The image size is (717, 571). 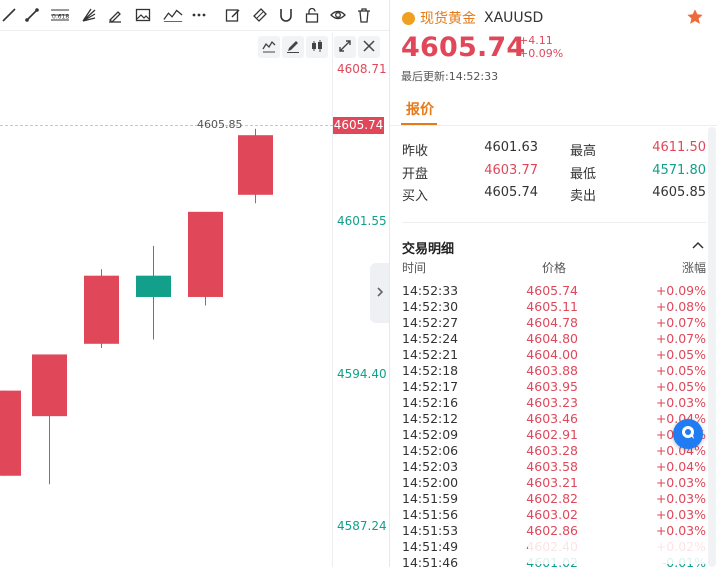 I want to click on close-icon, so click(x=369, y=47).